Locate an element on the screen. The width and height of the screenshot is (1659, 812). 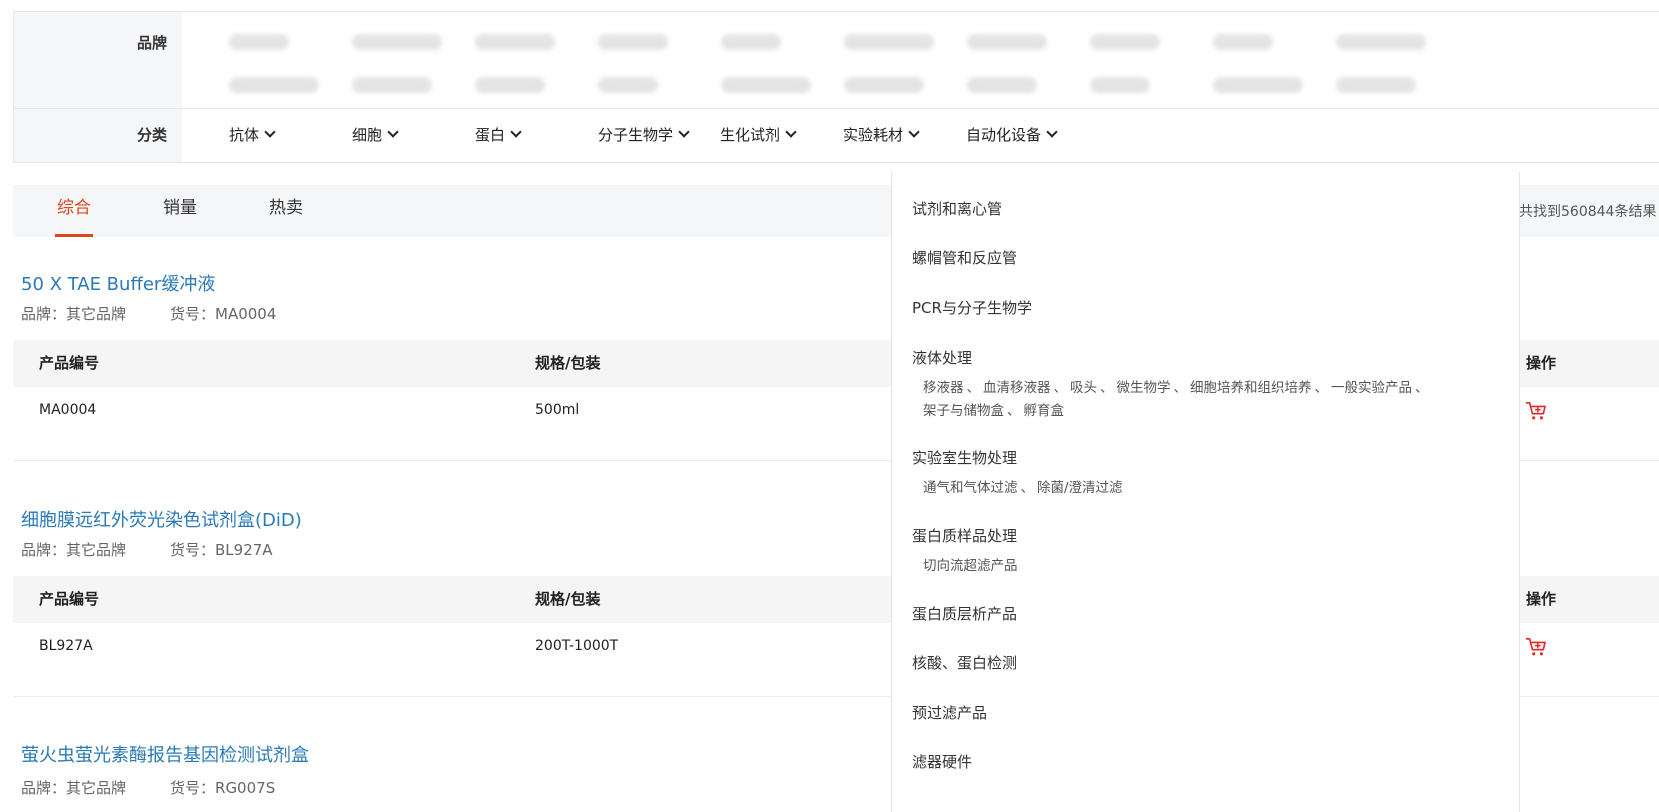
dropdown-subitem: 移液器 is located at coordinates (943, 388).